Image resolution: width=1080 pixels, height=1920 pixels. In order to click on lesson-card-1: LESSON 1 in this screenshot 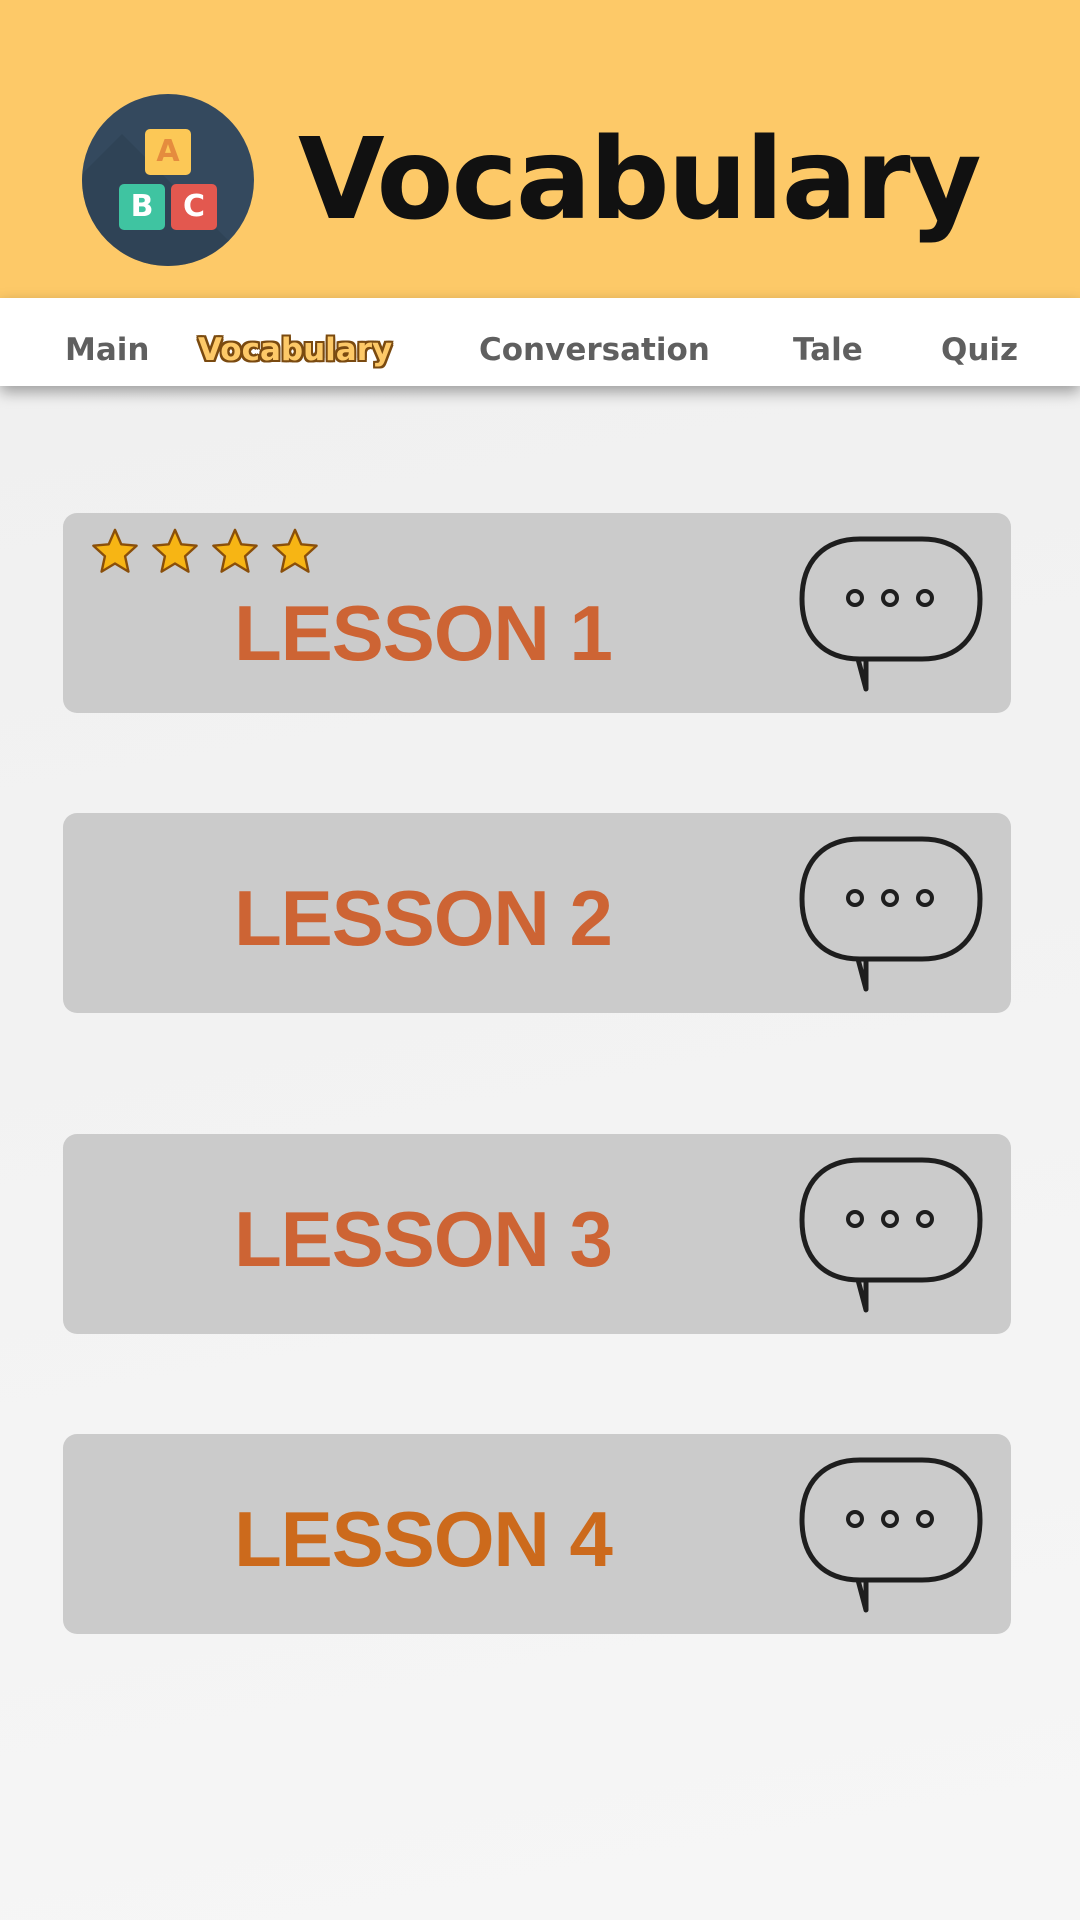, I will do `click(537, 613)`.